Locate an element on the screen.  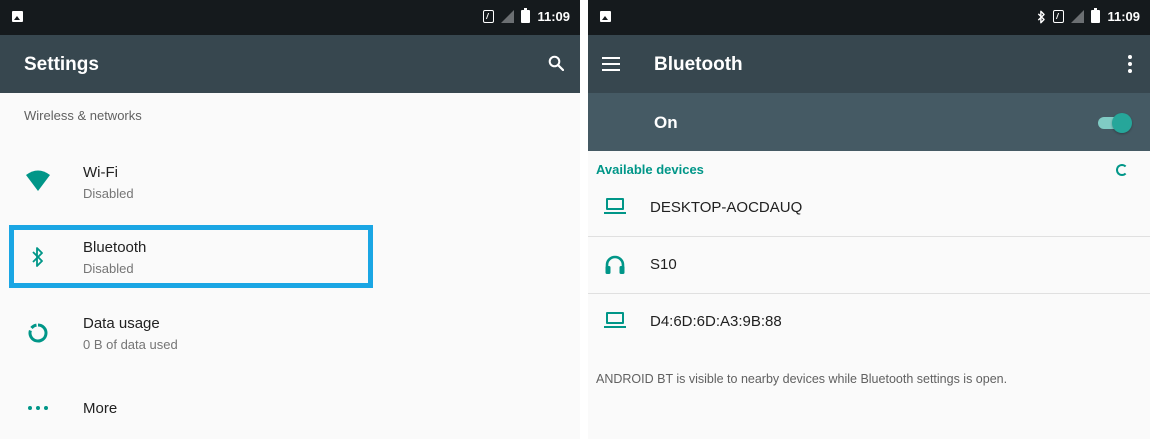
app-toolbar: Settings is located at coordinates (290, 64).